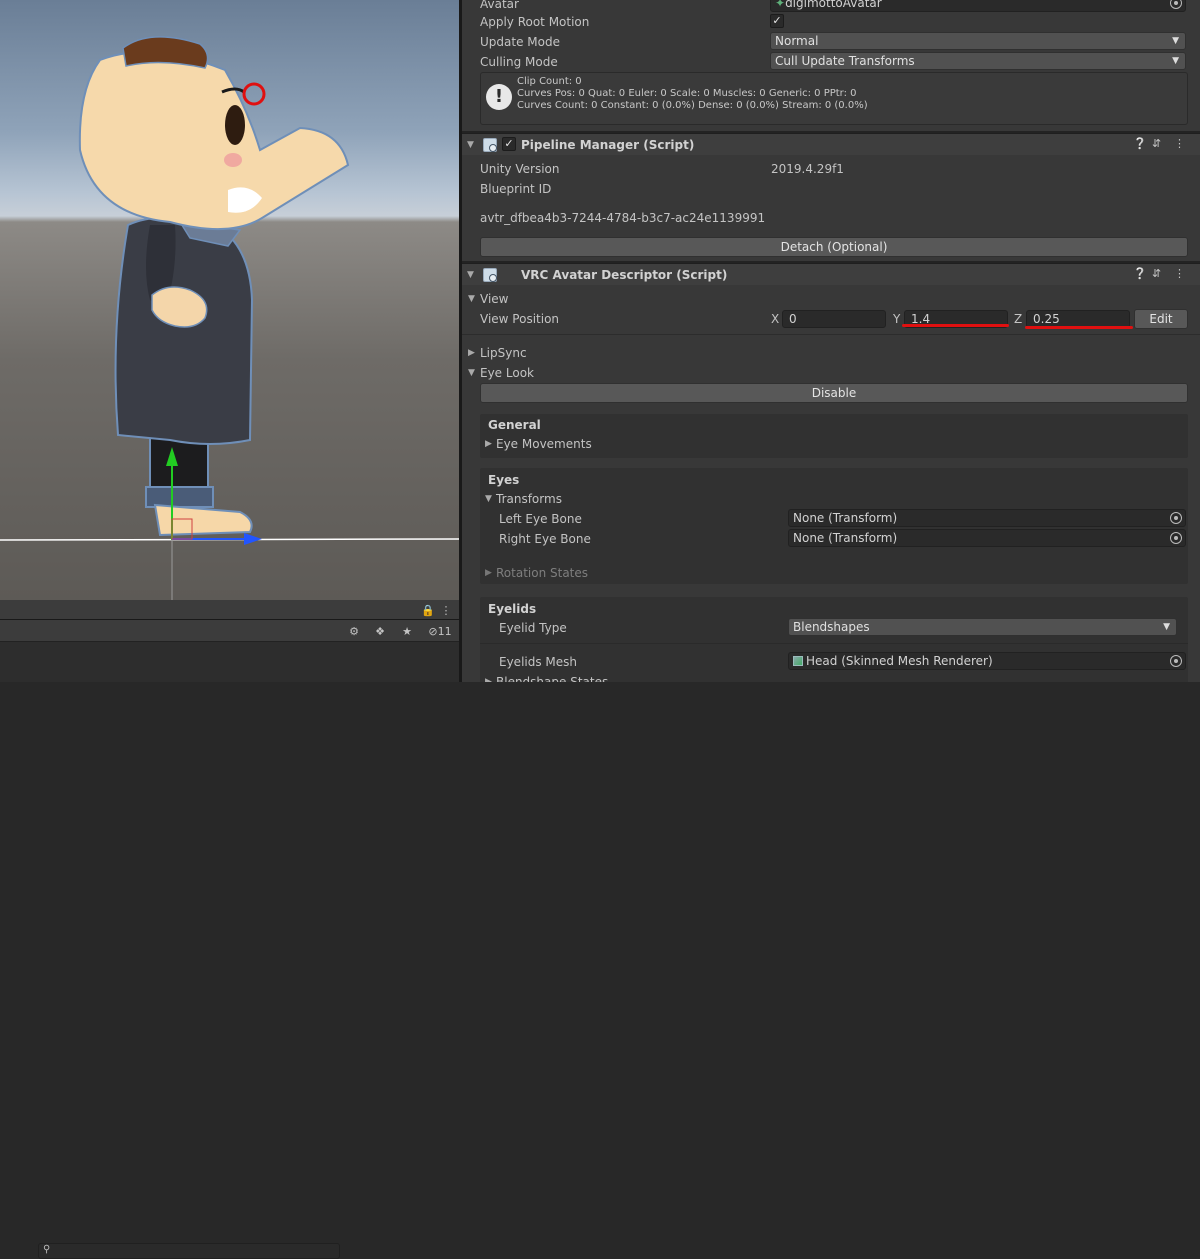  I want to click on eye-look-foldout-icon: ▼, so click(471, 373).